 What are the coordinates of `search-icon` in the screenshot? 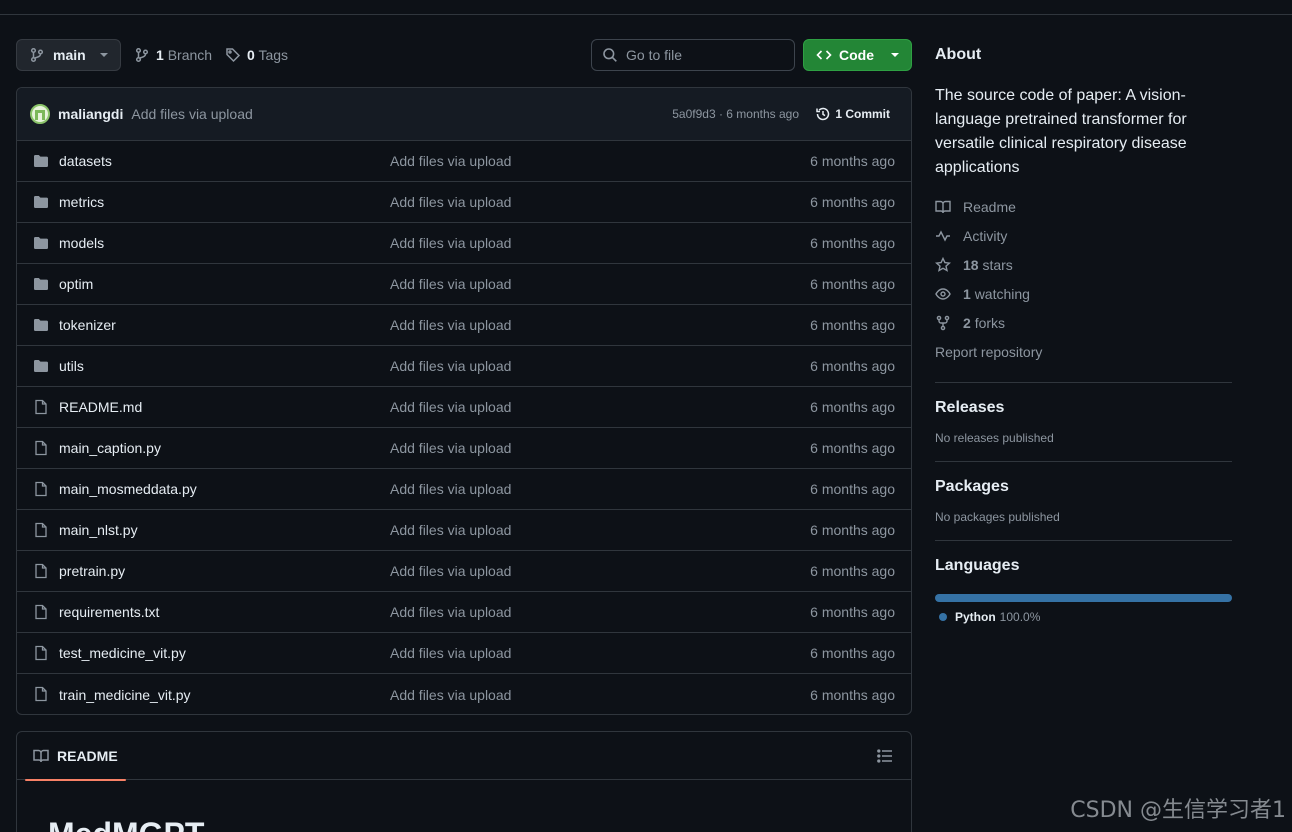 It's located at (610, 55).